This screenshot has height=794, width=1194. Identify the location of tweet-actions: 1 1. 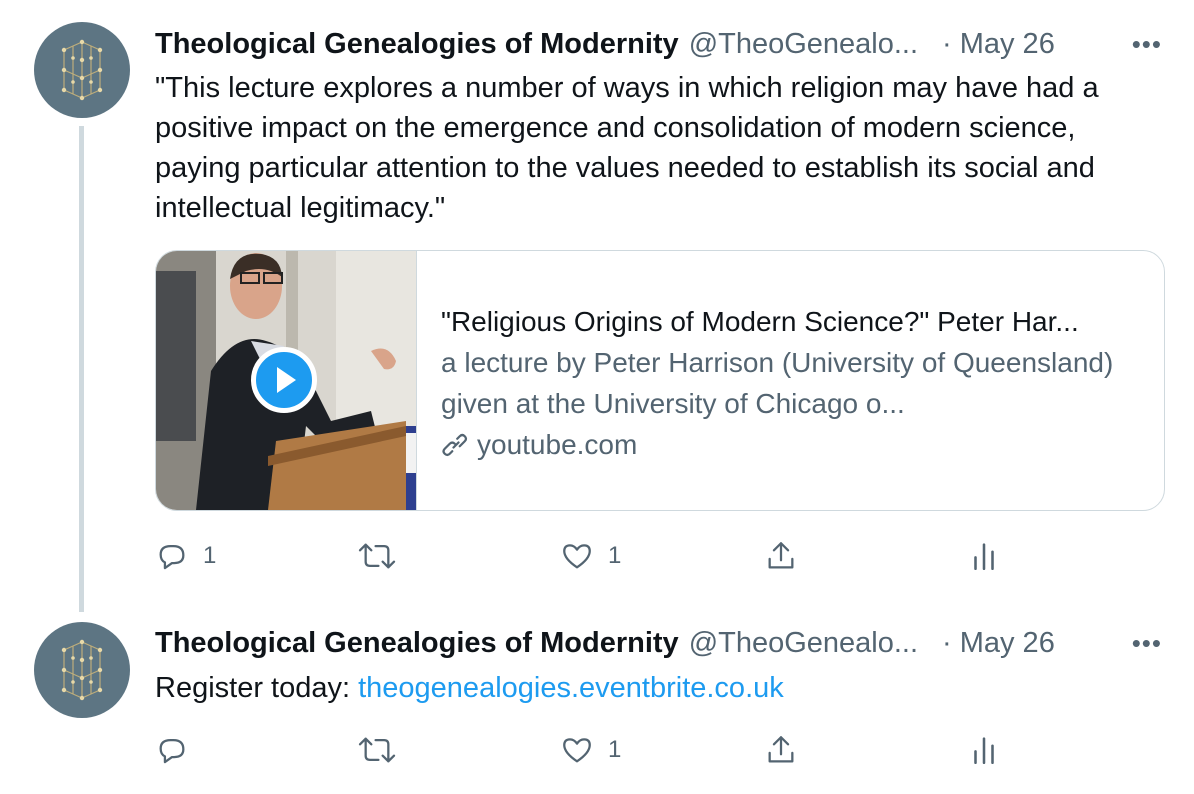
(655, 556).